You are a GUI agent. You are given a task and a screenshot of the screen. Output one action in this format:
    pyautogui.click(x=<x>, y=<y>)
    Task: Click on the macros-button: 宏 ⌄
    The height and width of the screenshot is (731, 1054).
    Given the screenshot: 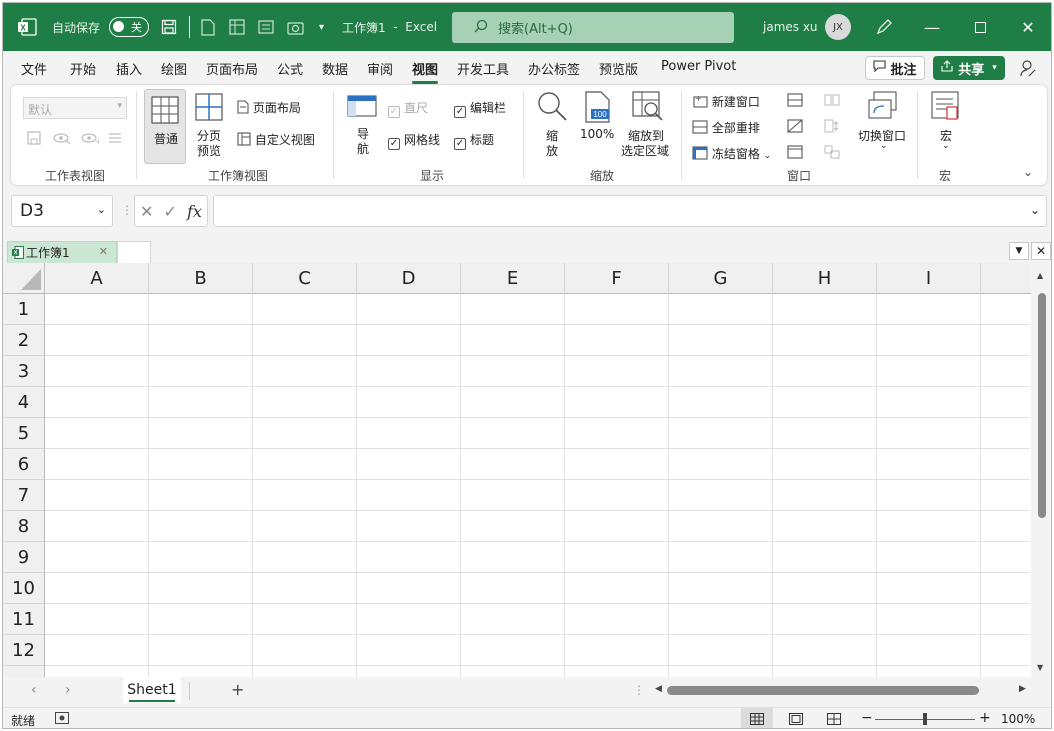 What is the action you would take?
    pyautogui.click(x=947, y=126)
    